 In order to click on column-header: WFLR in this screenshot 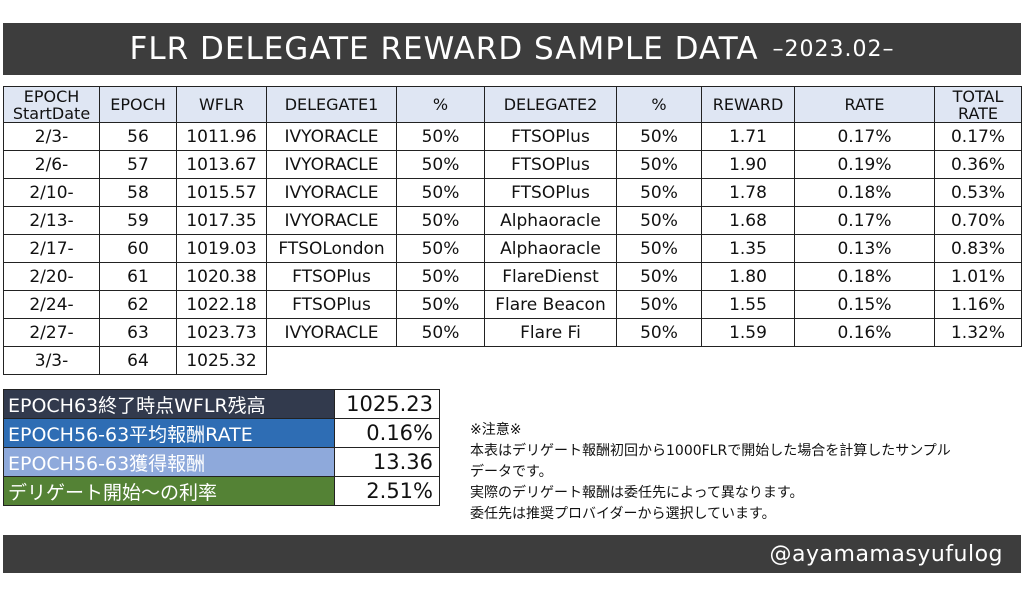, I will do `click(221, 104)`.